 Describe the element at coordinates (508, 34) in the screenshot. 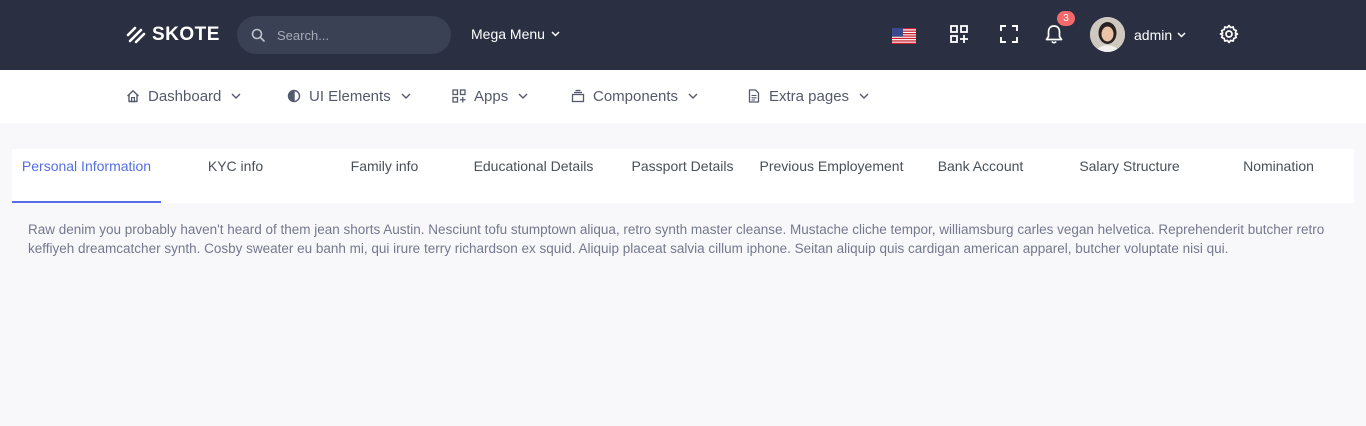

I see `mega-menu-label: Mega Menu` at that location.